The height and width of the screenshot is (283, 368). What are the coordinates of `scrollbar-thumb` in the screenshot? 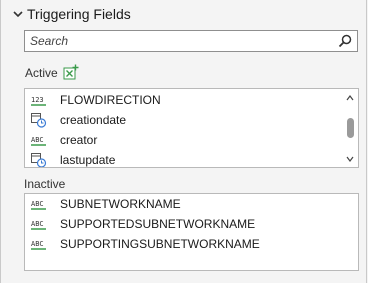 It's located at (350, 128).